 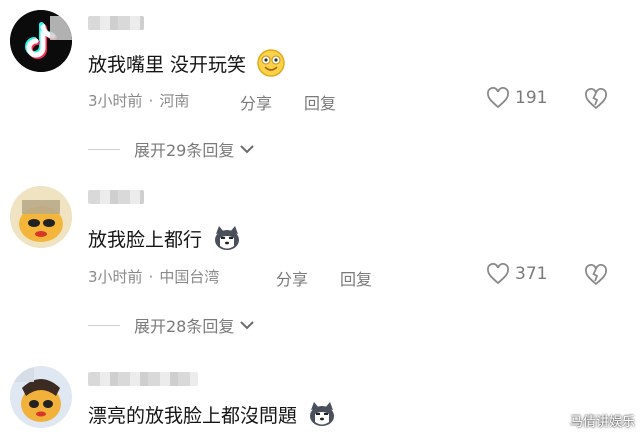 I want to click on expand-replies-button: 展开29条回复, so click(x=172, y=149).